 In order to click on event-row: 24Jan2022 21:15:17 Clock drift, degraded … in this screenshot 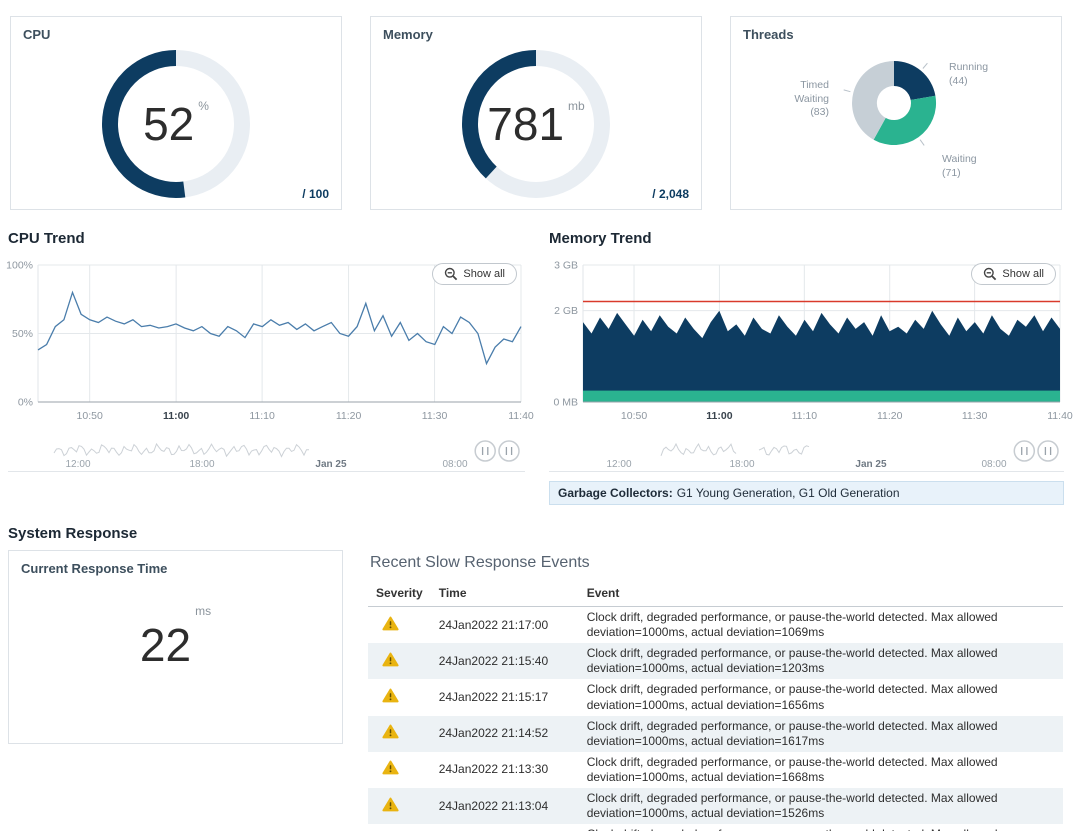, I will do `click(715, 697)`.